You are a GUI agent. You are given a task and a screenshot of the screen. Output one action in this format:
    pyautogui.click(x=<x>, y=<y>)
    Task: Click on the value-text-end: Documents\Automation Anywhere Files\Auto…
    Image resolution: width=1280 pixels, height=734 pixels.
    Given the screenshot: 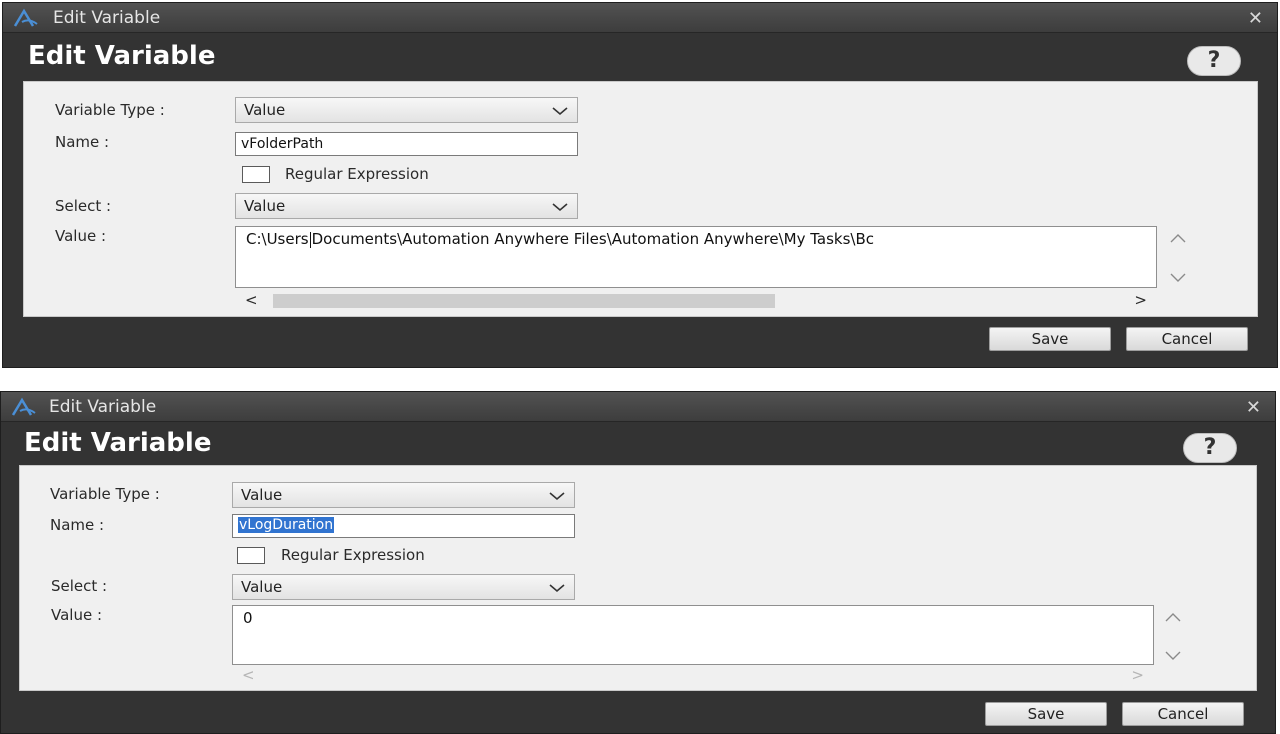 What is the action you would take?
    pyautogui.click(x=593, y=239)
    